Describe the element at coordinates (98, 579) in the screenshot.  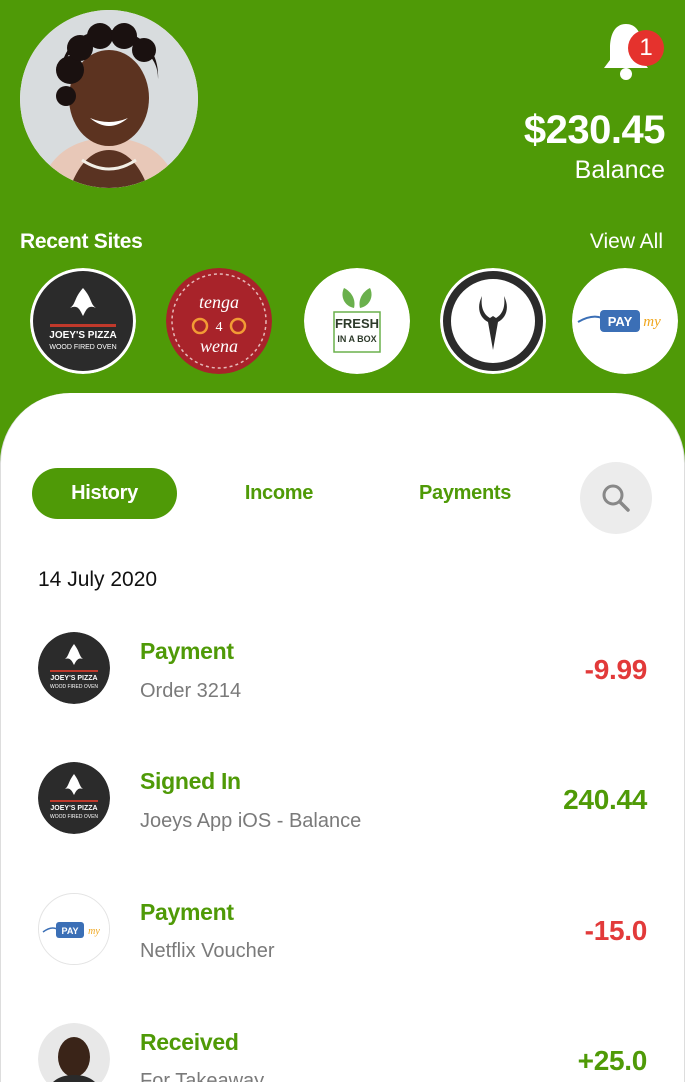
I see `date-header: 14 July 2020` at that location.